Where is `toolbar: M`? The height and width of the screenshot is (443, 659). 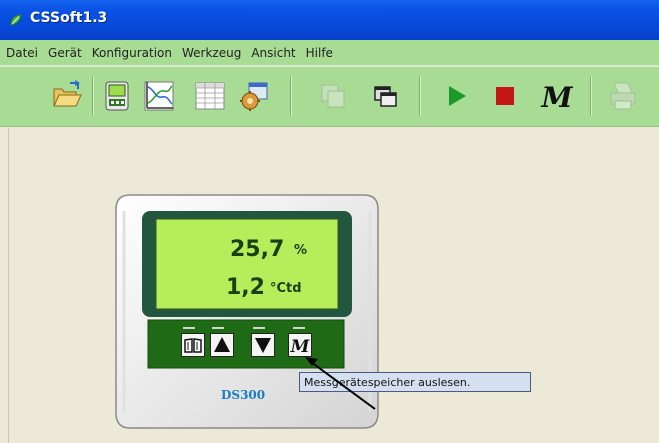
toolbar: M is located at coordinates (329, 97).